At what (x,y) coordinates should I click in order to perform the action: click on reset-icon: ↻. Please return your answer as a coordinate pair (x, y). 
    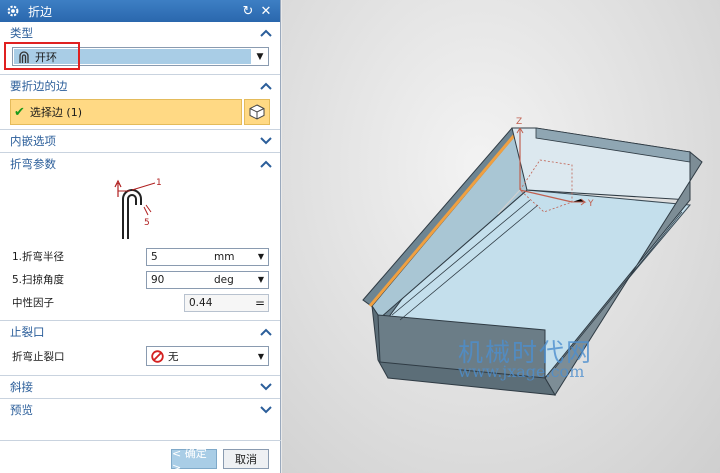
    Looking at the image, I should click on (248, 11).